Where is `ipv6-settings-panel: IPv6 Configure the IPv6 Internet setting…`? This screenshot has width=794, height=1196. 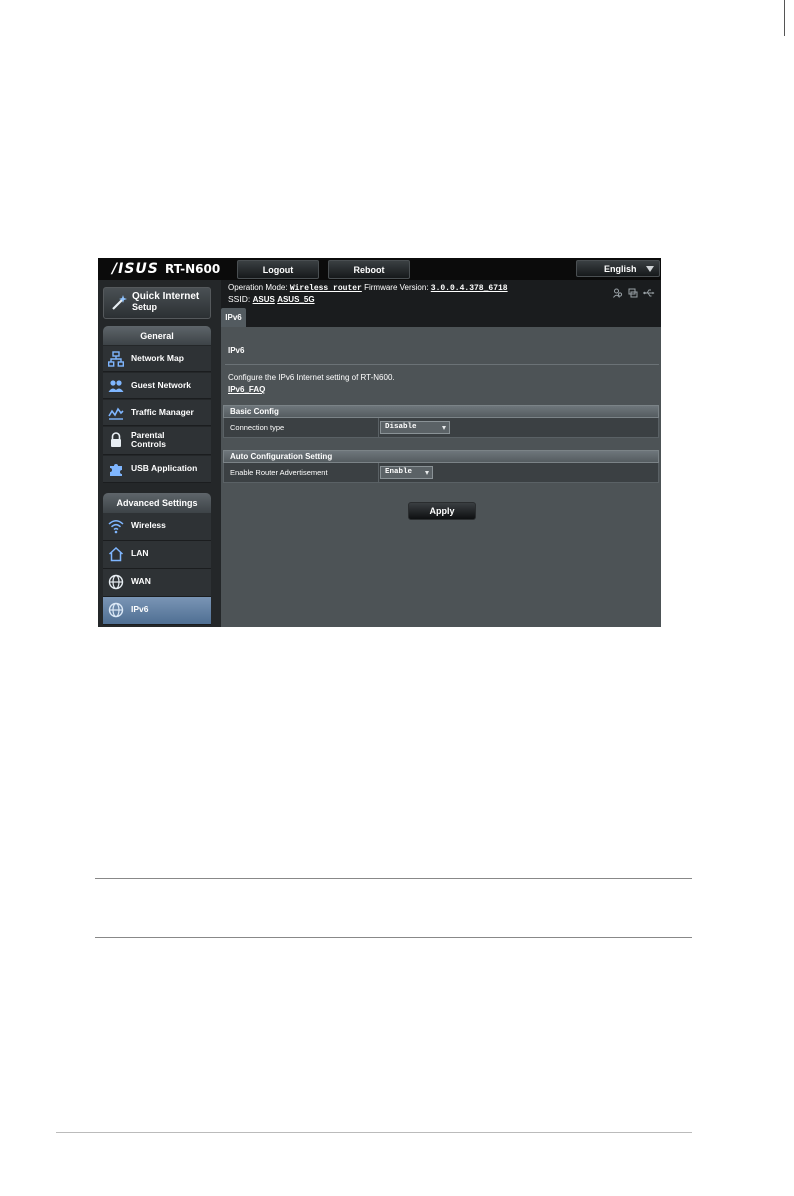 ipv6-settings-panel: IPv6 Configure the IPv6 Internet setting… is located at coordinates (441, 477).